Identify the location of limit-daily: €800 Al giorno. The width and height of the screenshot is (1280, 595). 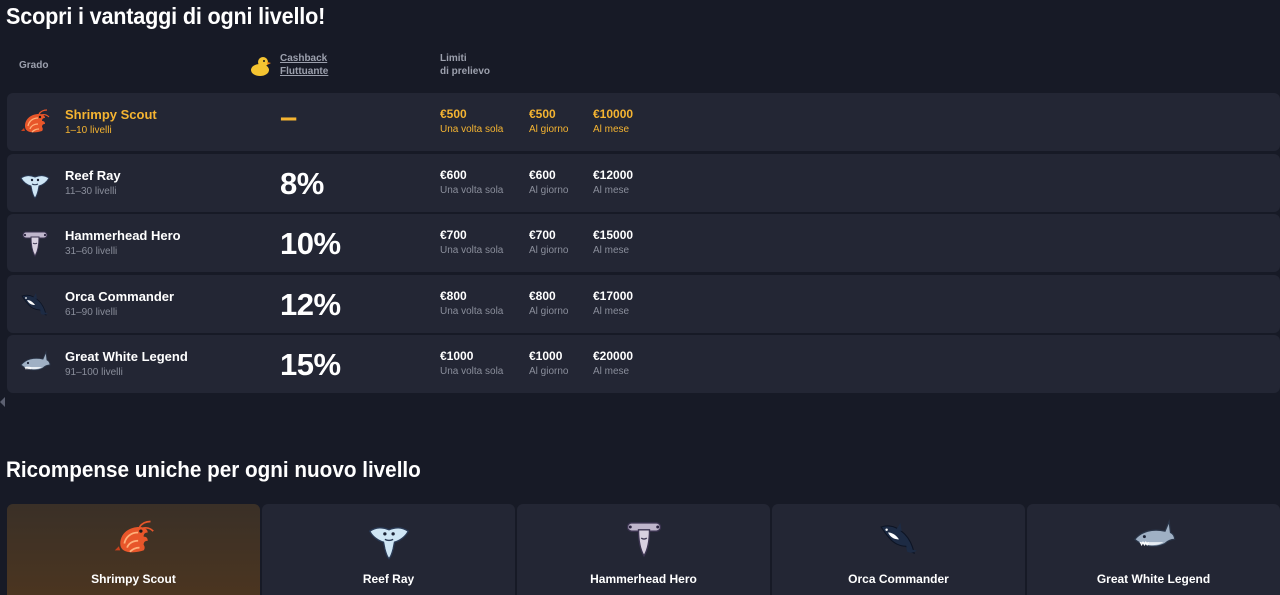
(548, 303).